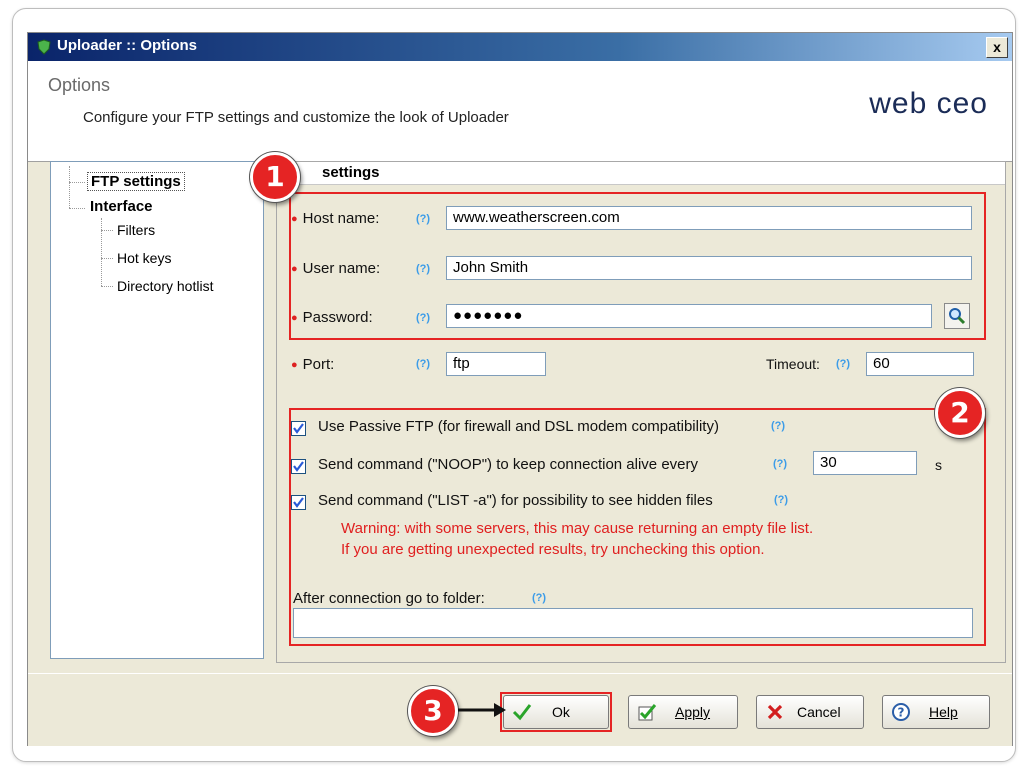 The image size is (1021, 767). What do you see at coordinates (819, 712) in the screenshot?
I see `cancel-button-label: Cancel` at bounding box center [819, 712].